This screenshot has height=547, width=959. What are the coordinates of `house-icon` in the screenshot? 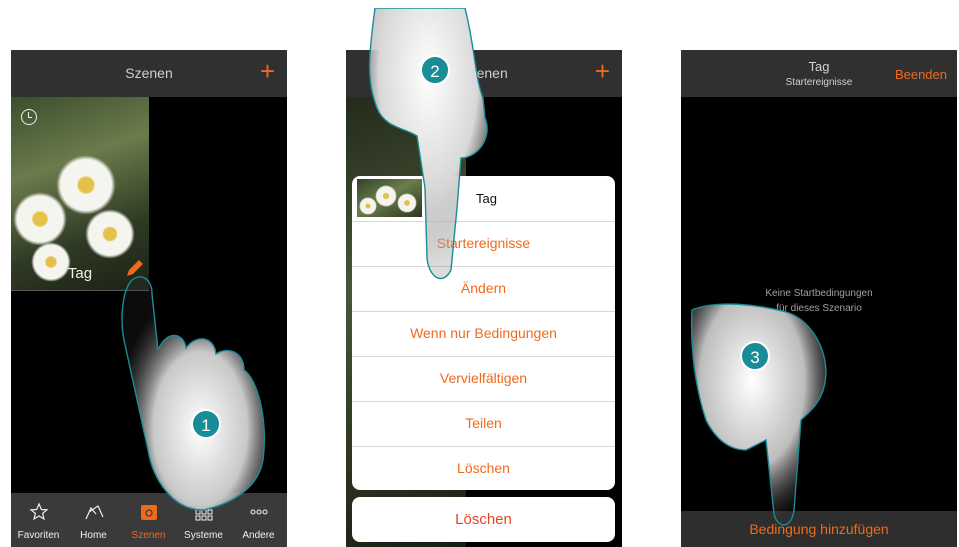 It's located at (94, 512).